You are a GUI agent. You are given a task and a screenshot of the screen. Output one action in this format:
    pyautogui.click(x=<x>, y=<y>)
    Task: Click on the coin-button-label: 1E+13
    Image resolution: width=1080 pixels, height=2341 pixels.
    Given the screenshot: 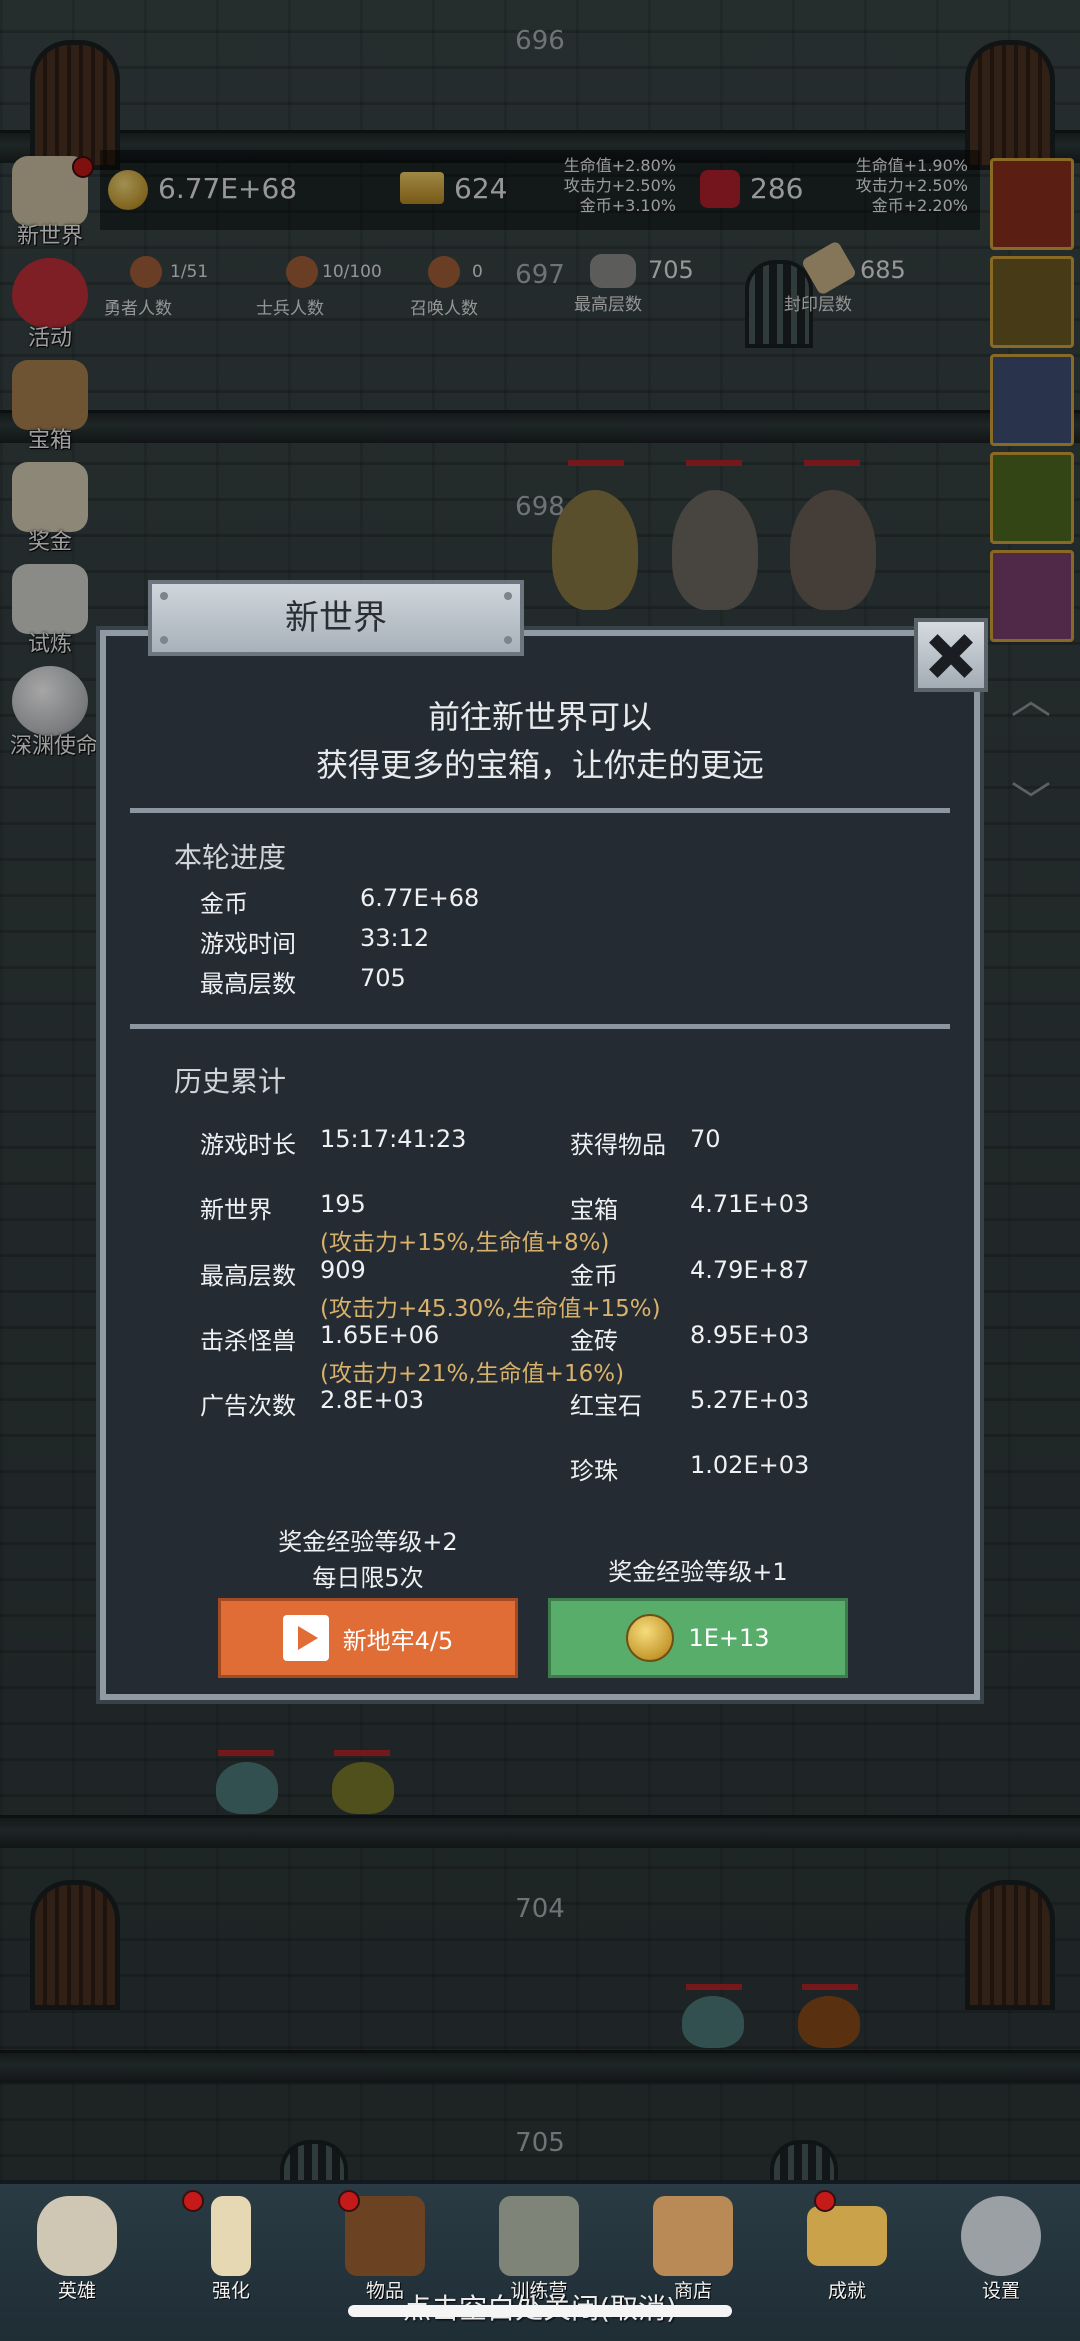 What is the action you would take?
    pyautogui.click(x=729, y=1638)
    